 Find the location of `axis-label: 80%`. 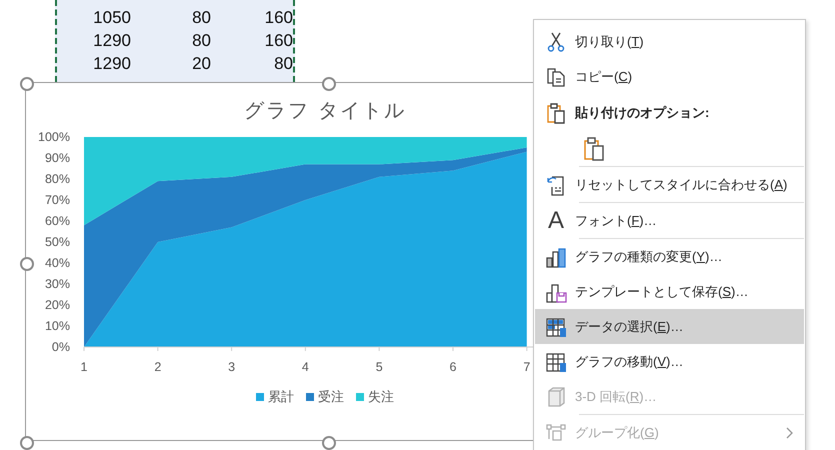

axis-label: 80% is located at coordinates (57, 179).